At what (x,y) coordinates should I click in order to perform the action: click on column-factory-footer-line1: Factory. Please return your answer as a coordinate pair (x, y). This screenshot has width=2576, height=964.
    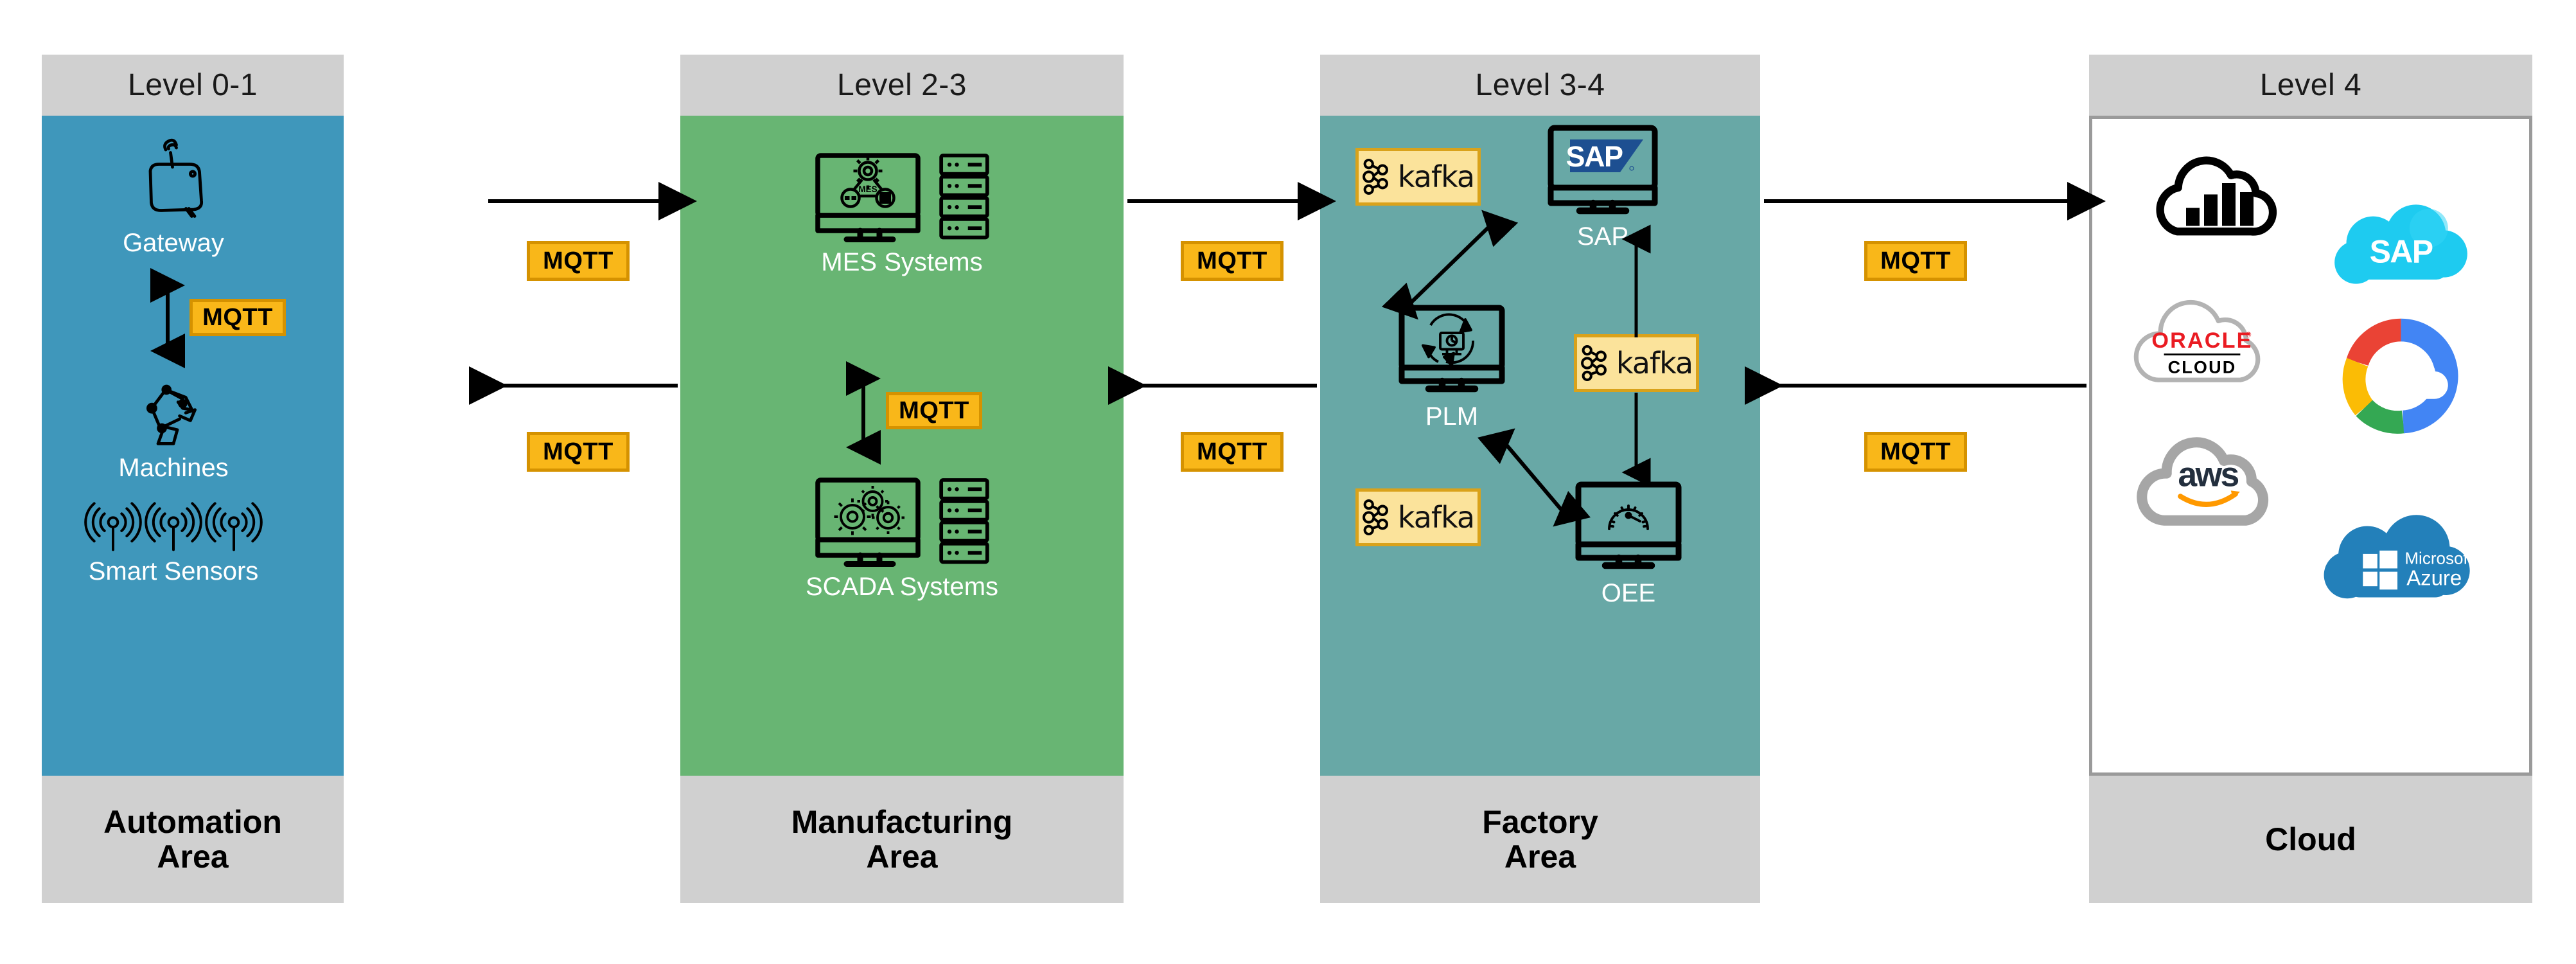
    Looking at the image, I should click on (1540, 822).